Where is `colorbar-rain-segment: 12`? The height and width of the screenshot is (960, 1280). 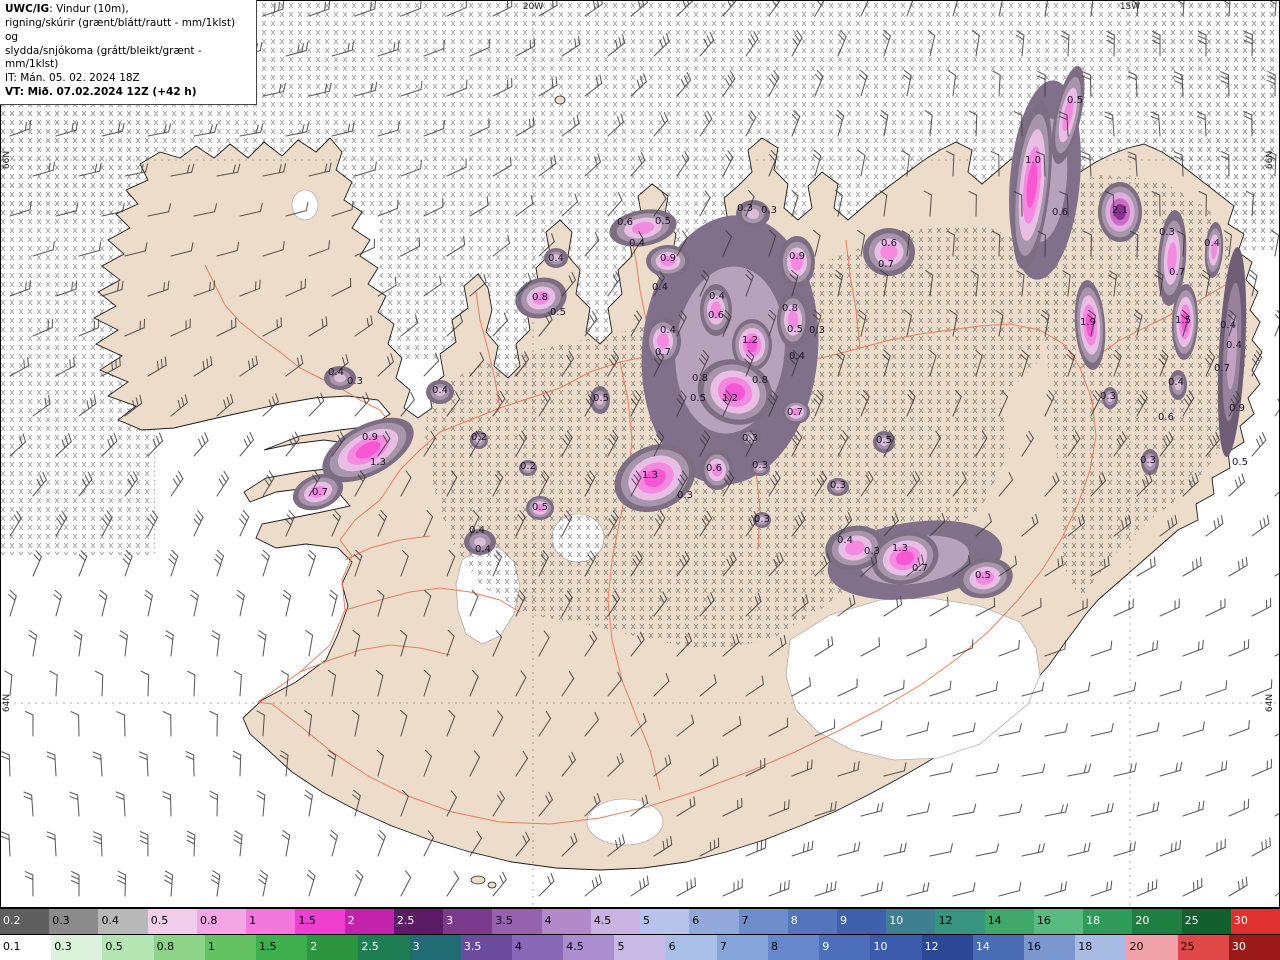
colorbar-rain-segment: 12 is located at coordinates (947, 947).